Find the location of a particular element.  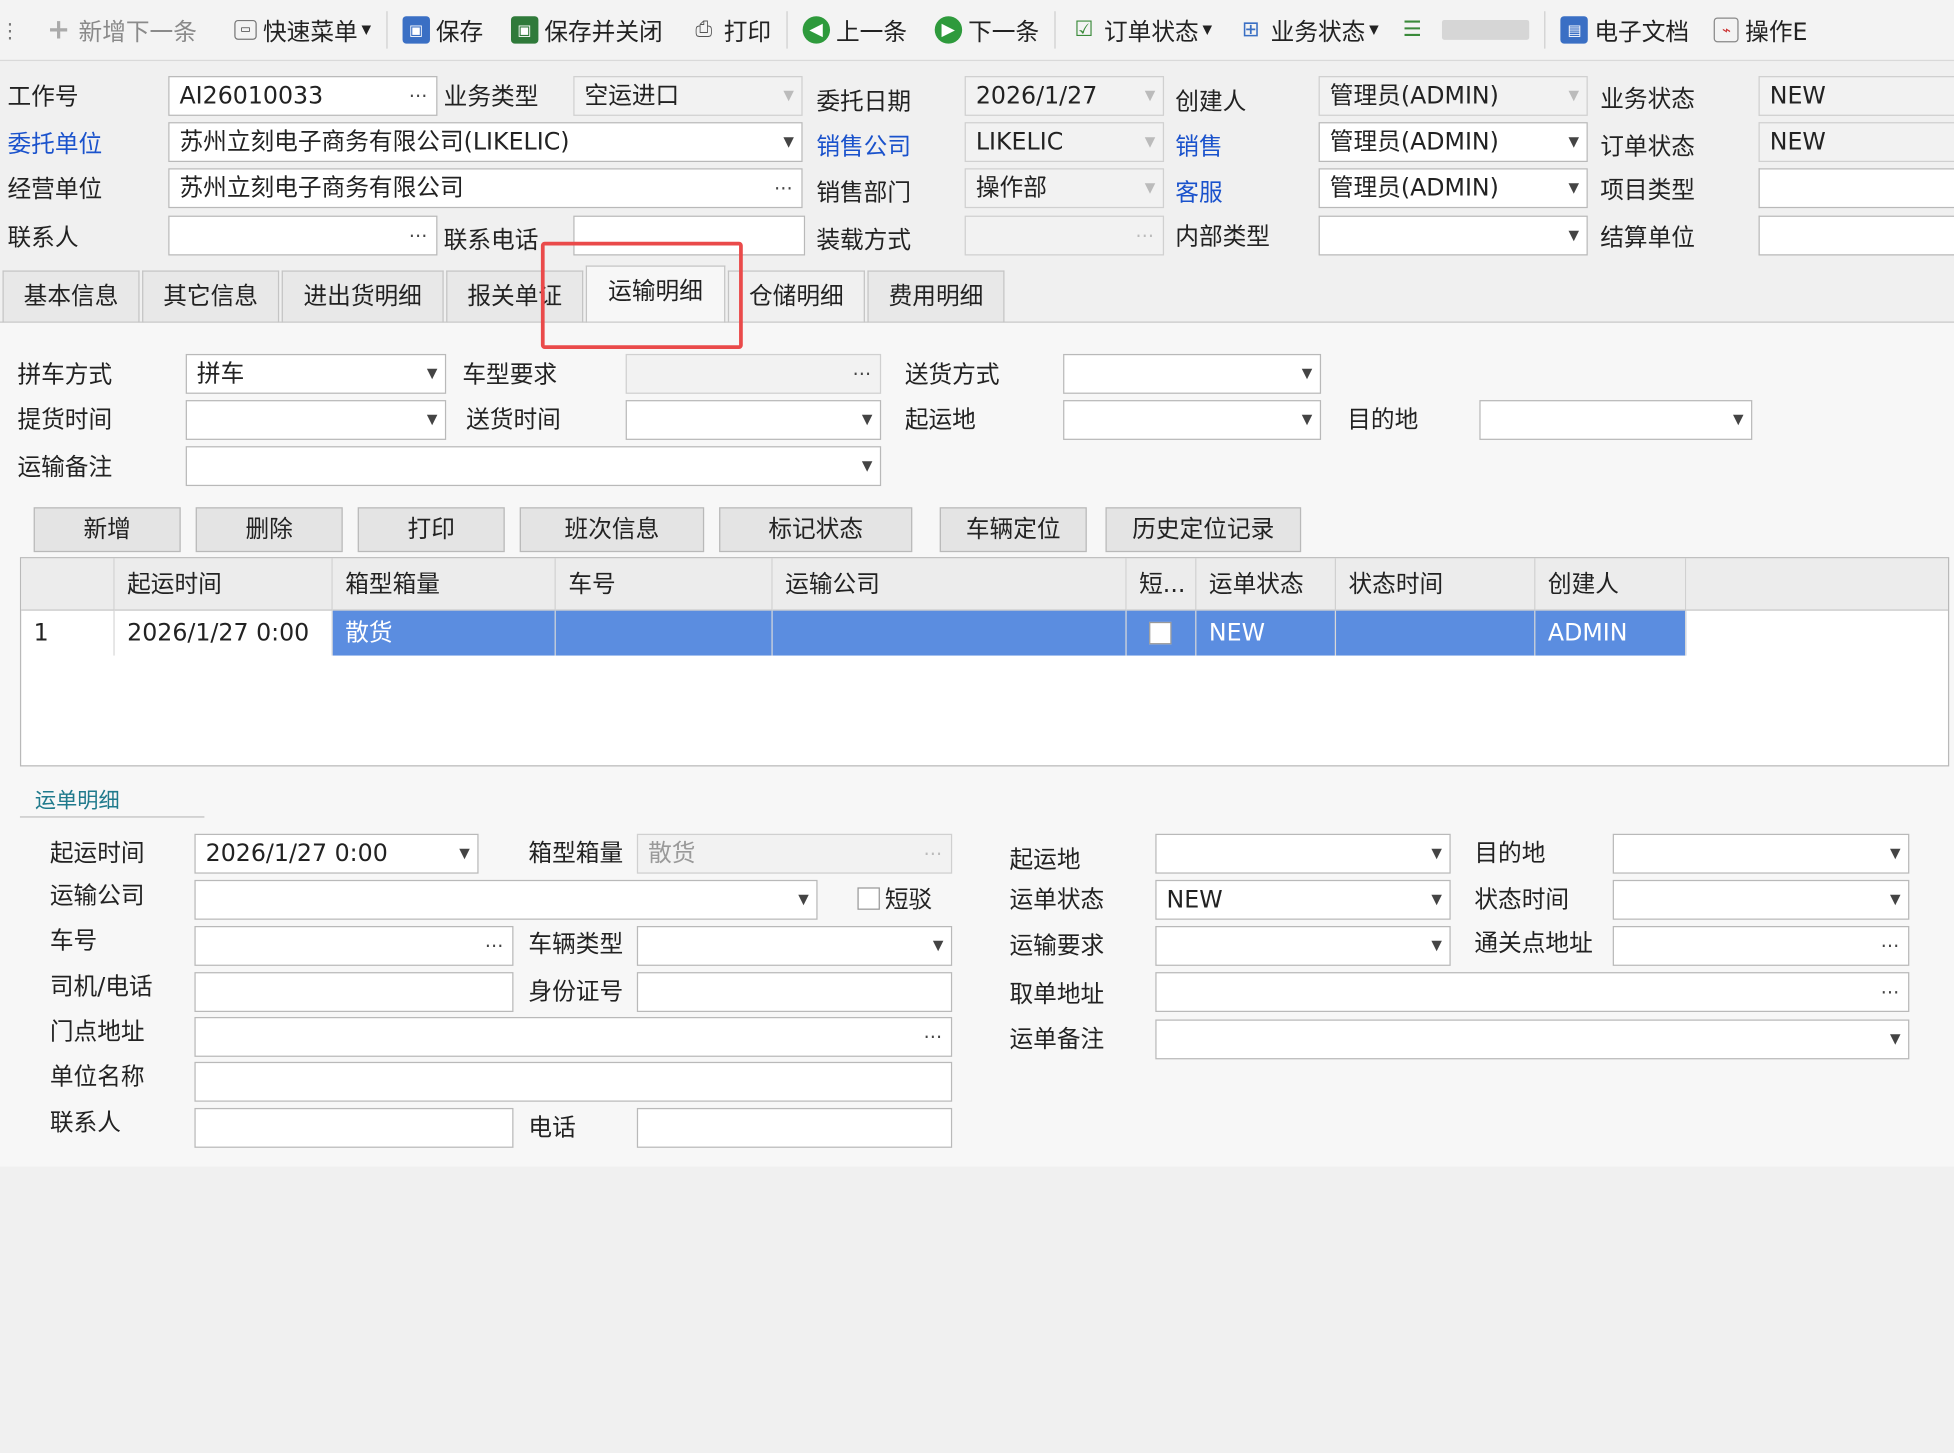

wb-status-time-select: ▼ is located at coordinates (1761, 899).